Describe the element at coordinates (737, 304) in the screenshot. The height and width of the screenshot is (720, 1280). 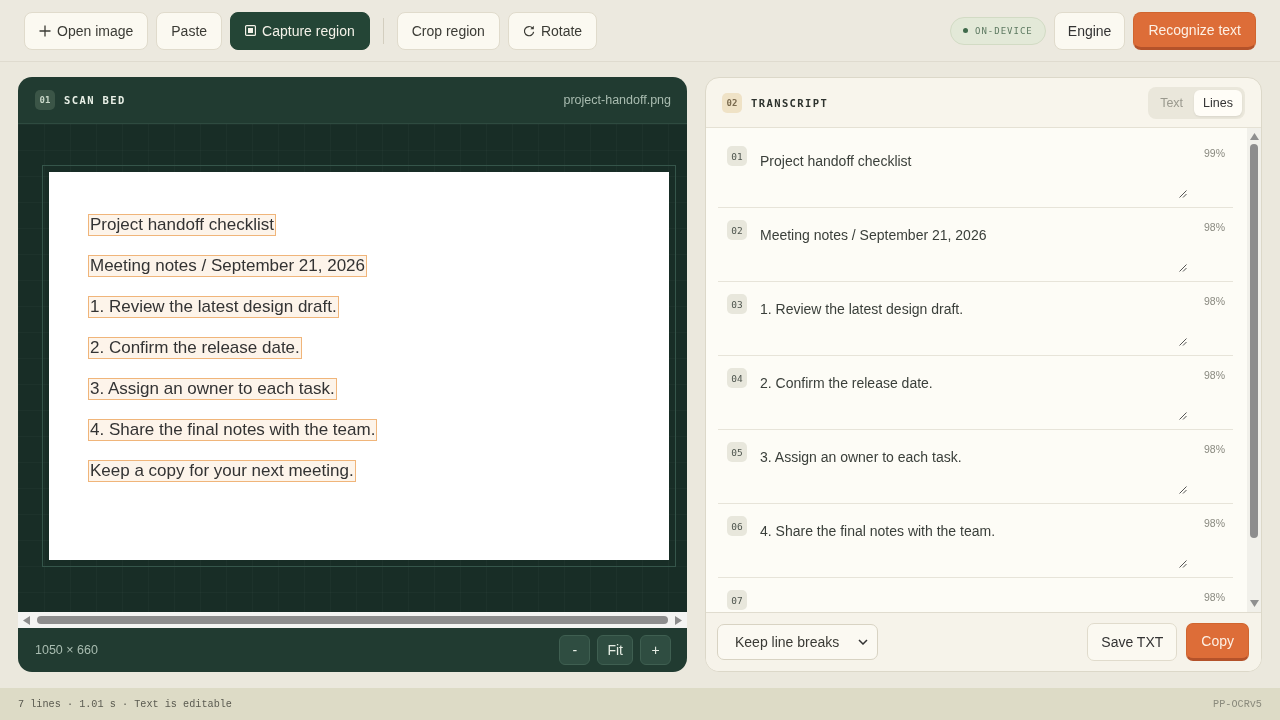
I see `line-number-badge: 03` at that location.